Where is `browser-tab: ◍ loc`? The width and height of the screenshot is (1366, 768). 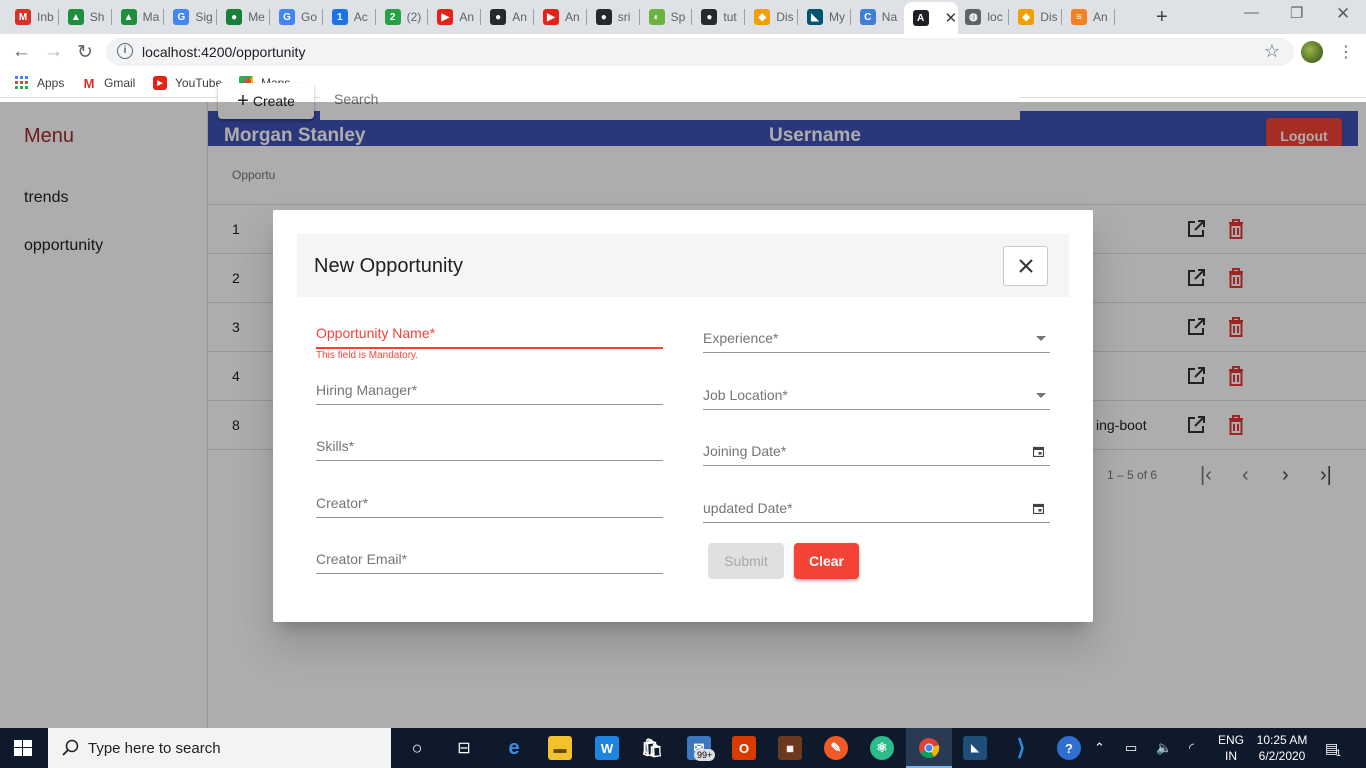 browser-tab: ◍ loc is located at coordinates (981, 17).